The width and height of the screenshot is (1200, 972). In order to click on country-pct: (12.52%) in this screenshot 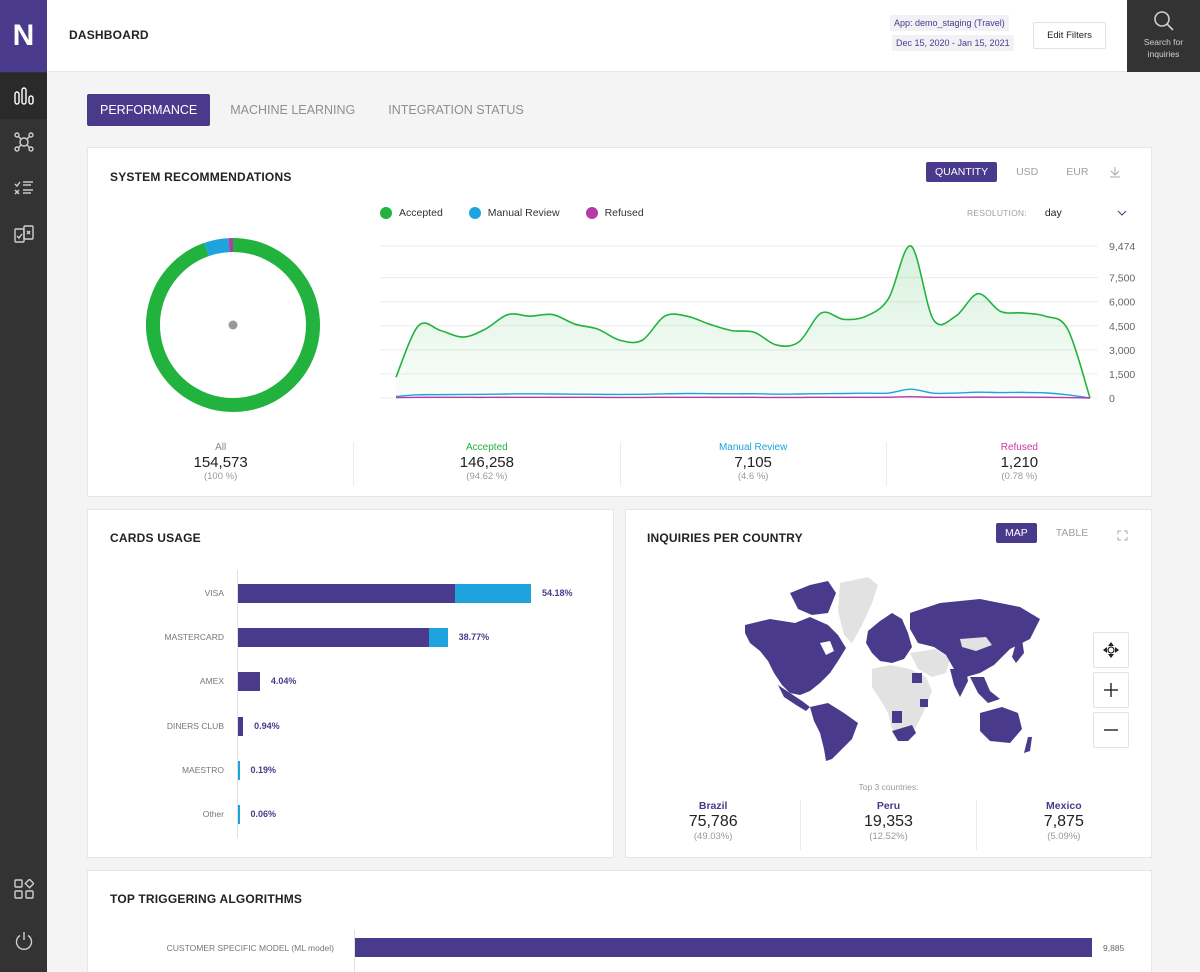, I will do `click(888, 836)`.